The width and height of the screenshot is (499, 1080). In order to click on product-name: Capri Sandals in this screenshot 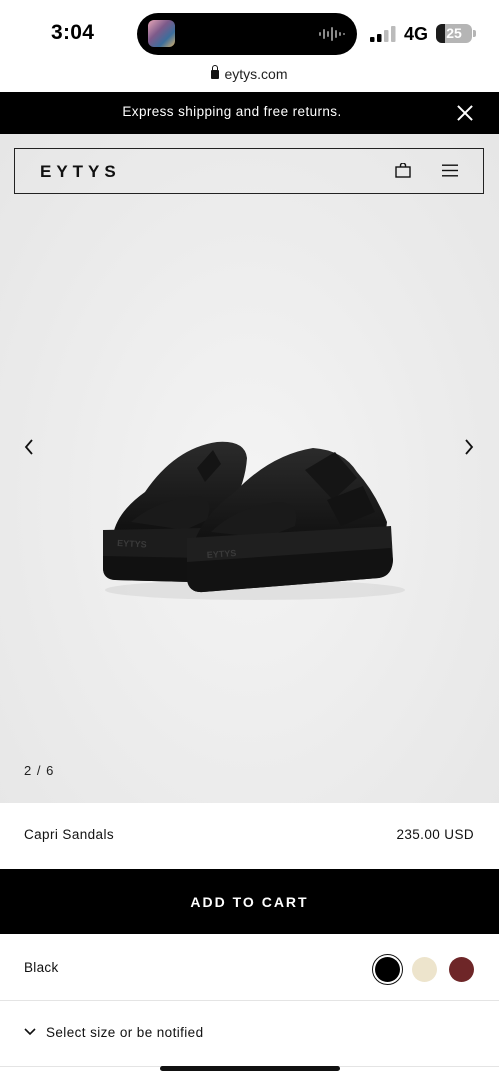, I will do `click(69, 834)`.